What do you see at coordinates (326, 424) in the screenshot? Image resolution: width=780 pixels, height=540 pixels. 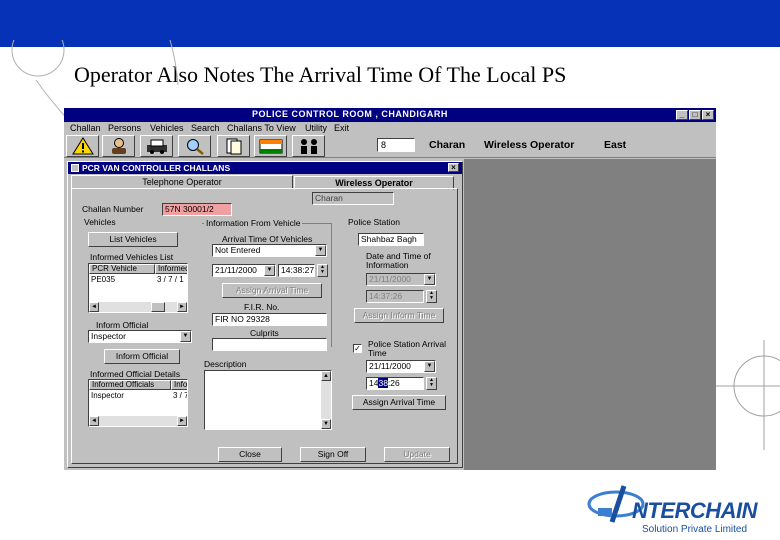 I see `scroll-down-icon: ▼` at bounding box center [326, 424].